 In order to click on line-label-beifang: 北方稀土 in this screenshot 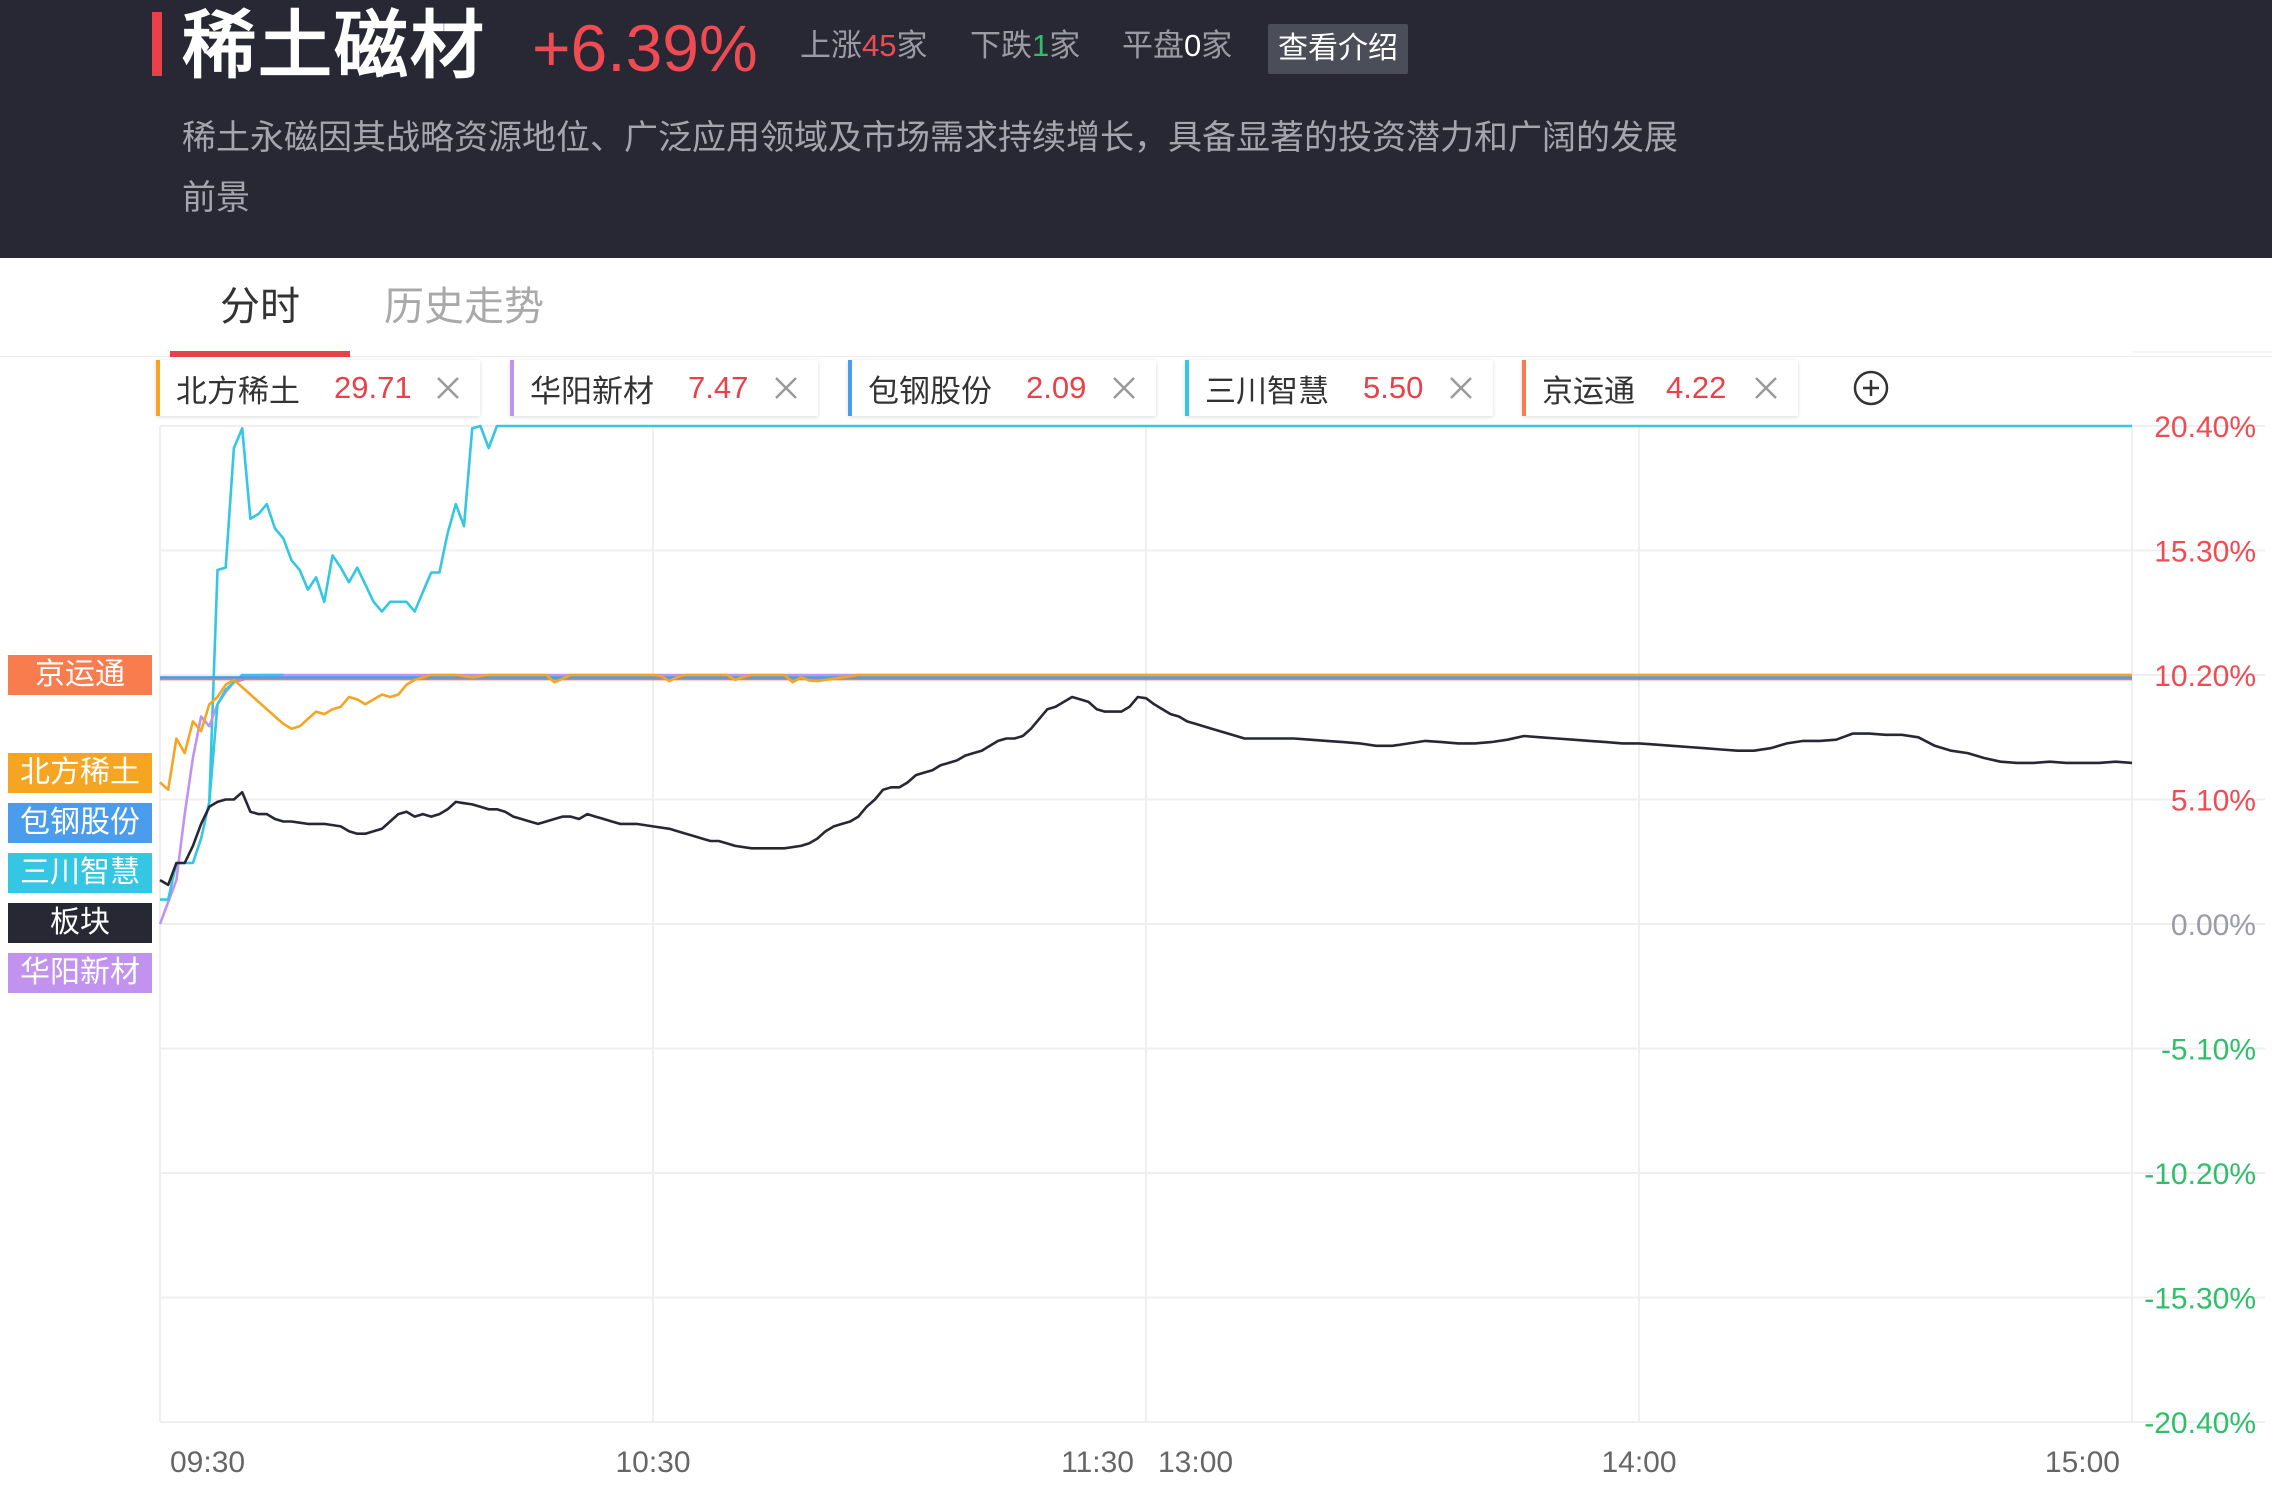, I will do `click(80, 773)`.